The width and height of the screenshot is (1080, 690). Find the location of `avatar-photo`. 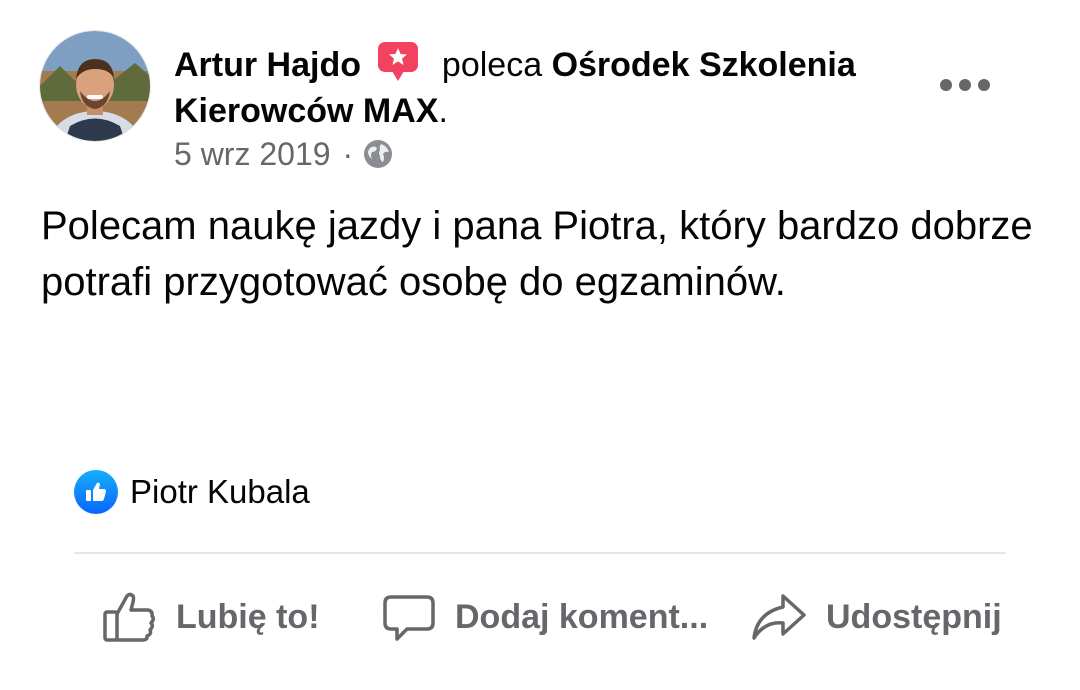

avatar-photo is located at coordinates (95, 86).